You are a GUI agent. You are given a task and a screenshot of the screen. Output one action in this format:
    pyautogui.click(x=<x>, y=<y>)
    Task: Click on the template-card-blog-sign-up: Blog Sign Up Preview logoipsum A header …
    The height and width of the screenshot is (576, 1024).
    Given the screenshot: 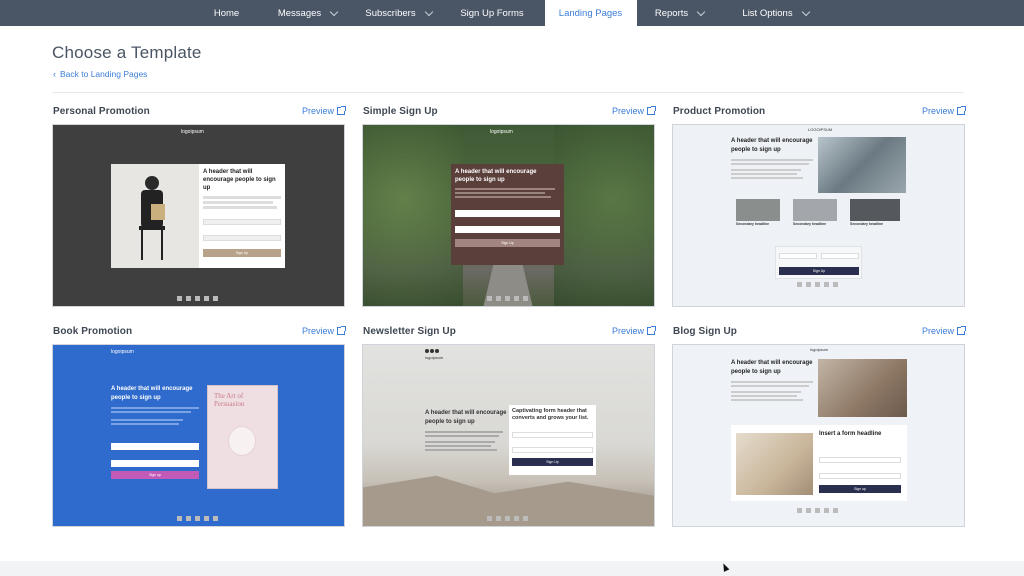 What is the action you would take?
    pyautogui.click(x=819, y=426)
    